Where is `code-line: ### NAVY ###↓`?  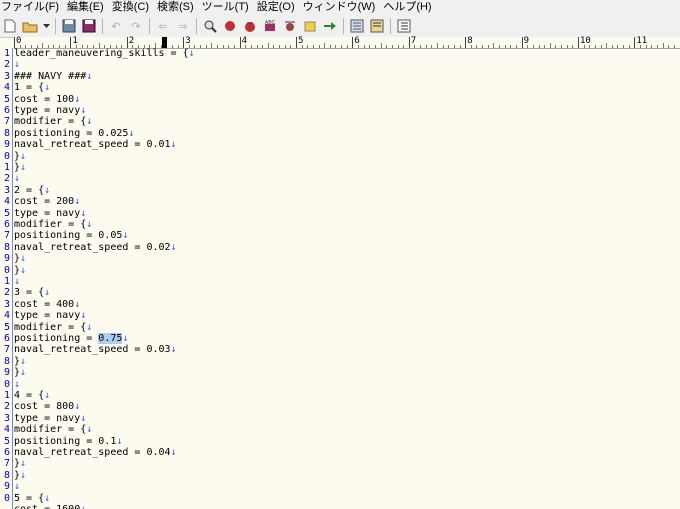 code-line: ### NAVY ###↓ is located at coordinates (53, 76).